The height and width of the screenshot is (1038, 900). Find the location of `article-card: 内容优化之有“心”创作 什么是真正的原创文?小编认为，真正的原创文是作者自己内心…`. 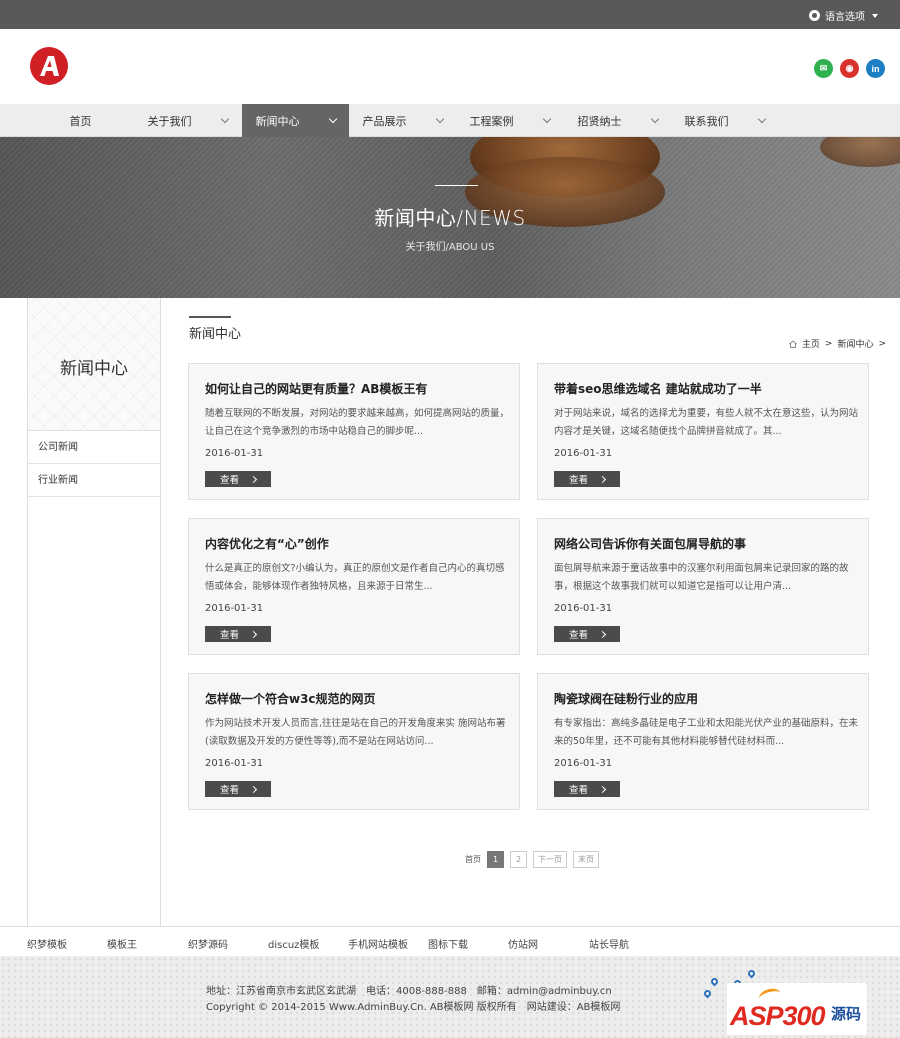

article-card: 内容优化之有“心”创作 什么是真正的原创文?小编认为，真正的原创文是作者自己内心… is located at coordinates (354, 586).